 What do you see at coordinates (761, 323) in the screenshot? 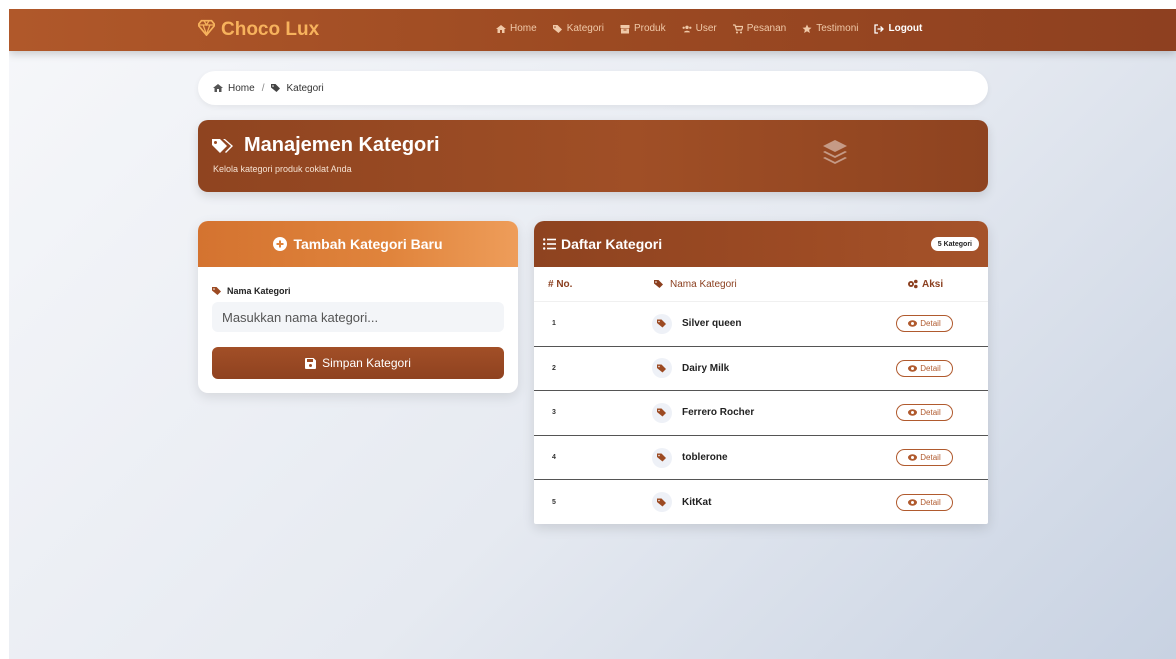
I see `table-row: 1 Silver queen Detail` at bounding box center [761, 323].